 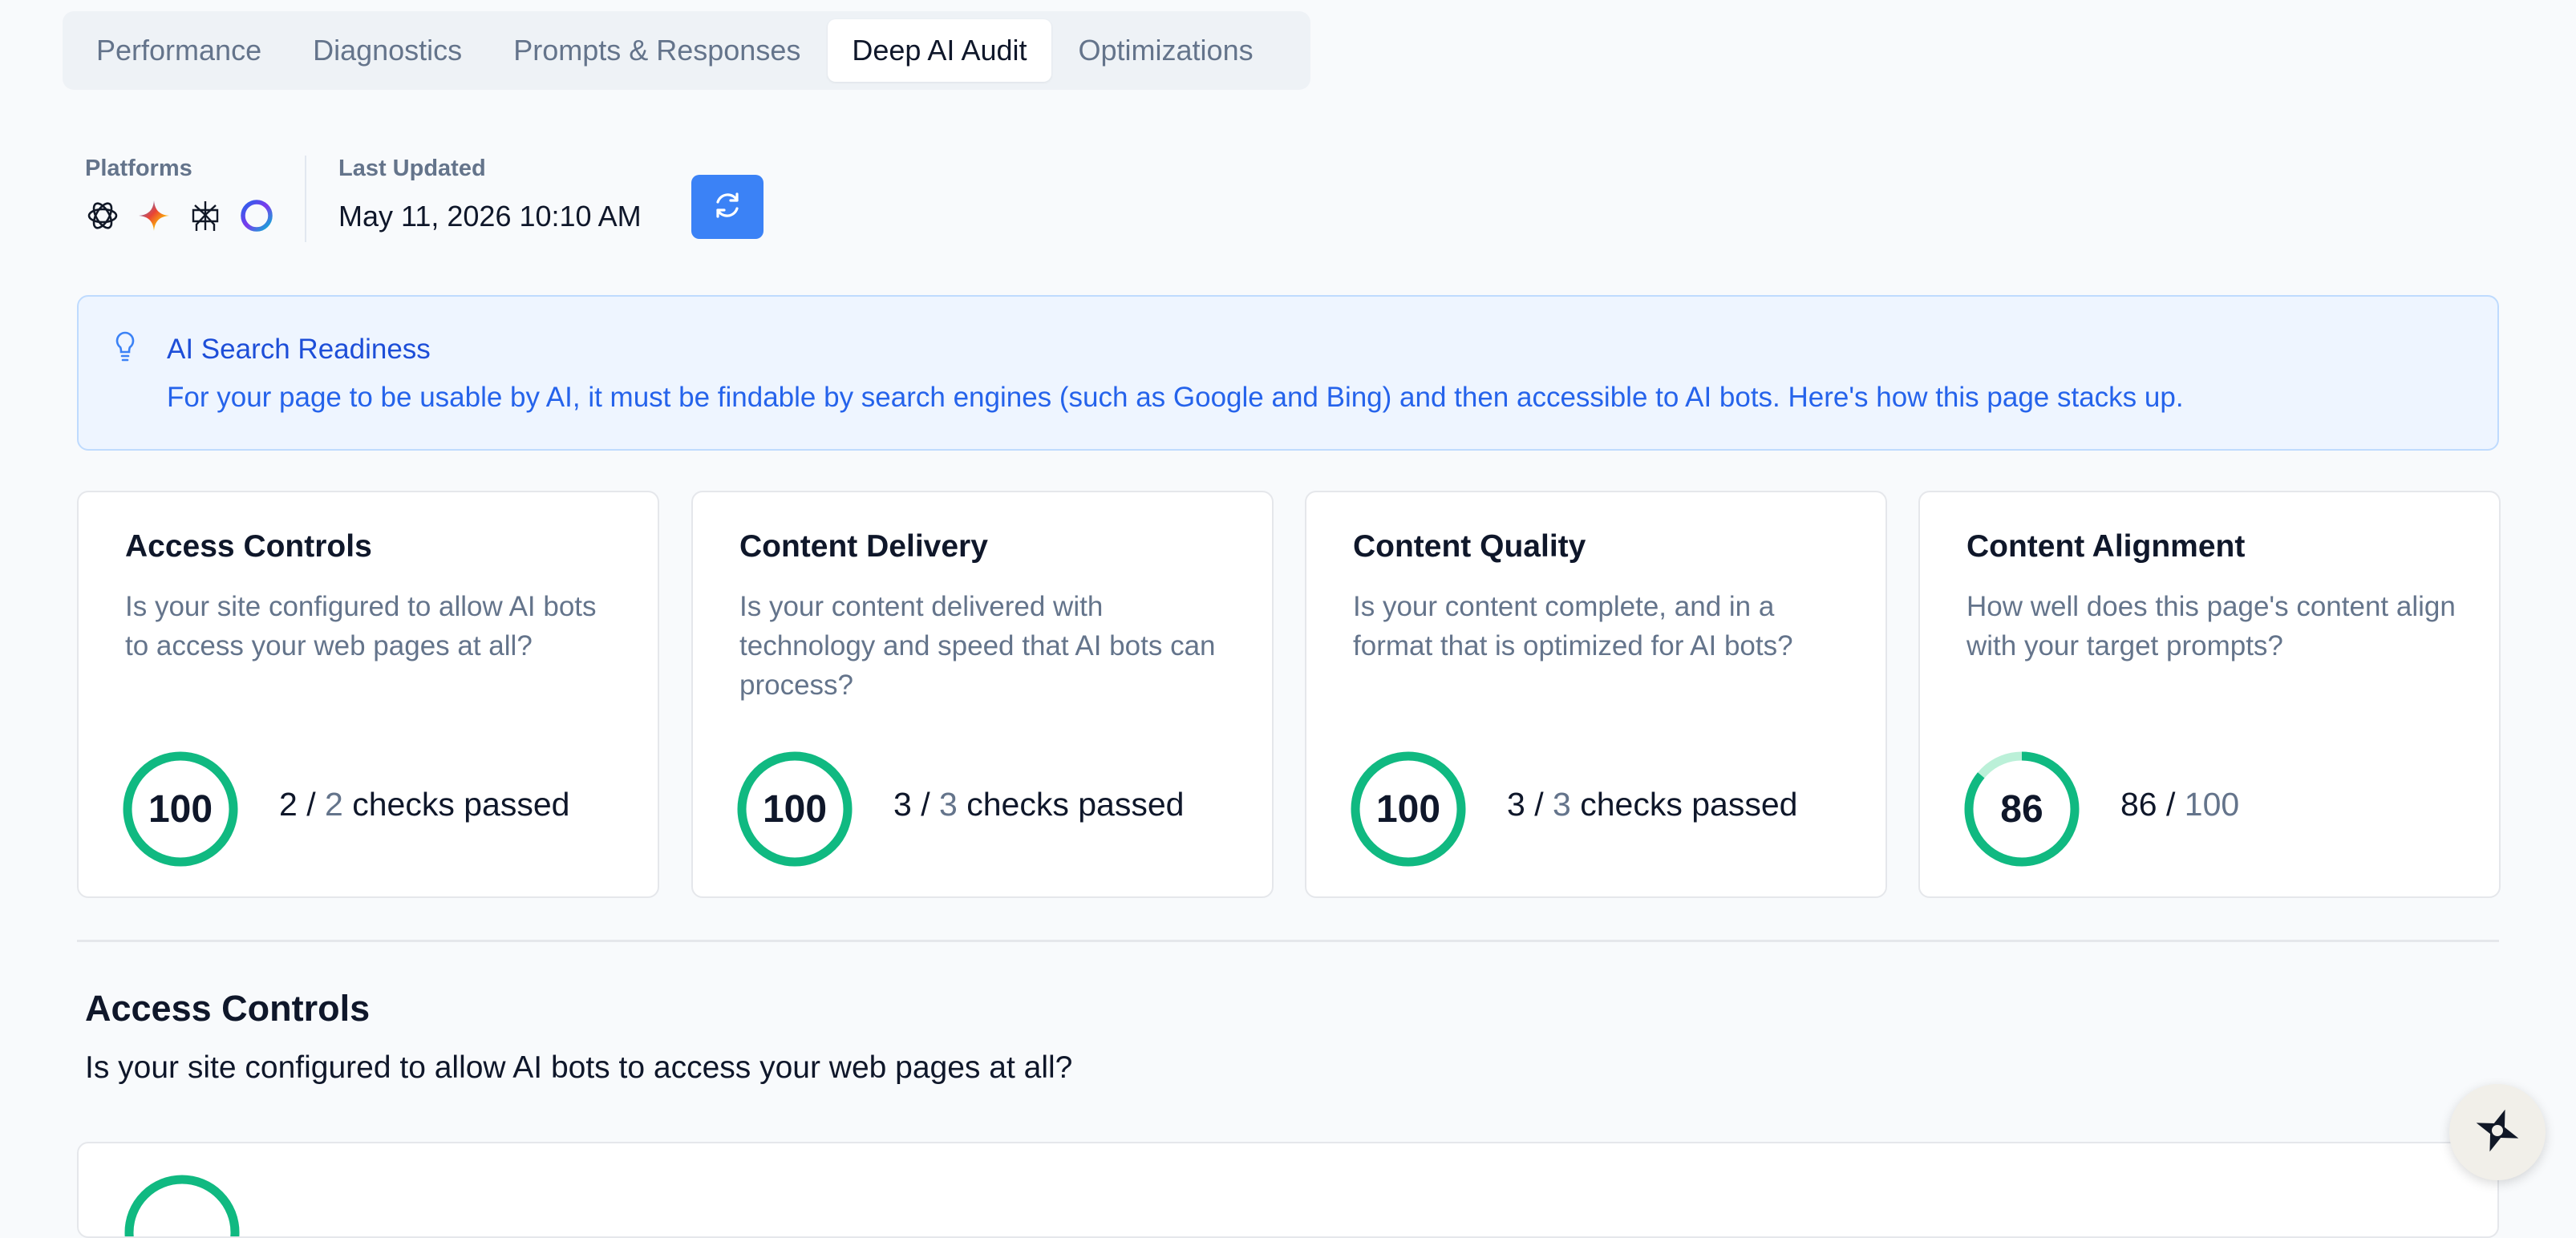 What do you see at coordinates (288, 804) in the screenshot?
I see `passed-count: 2` at bounding box center [288, 804].